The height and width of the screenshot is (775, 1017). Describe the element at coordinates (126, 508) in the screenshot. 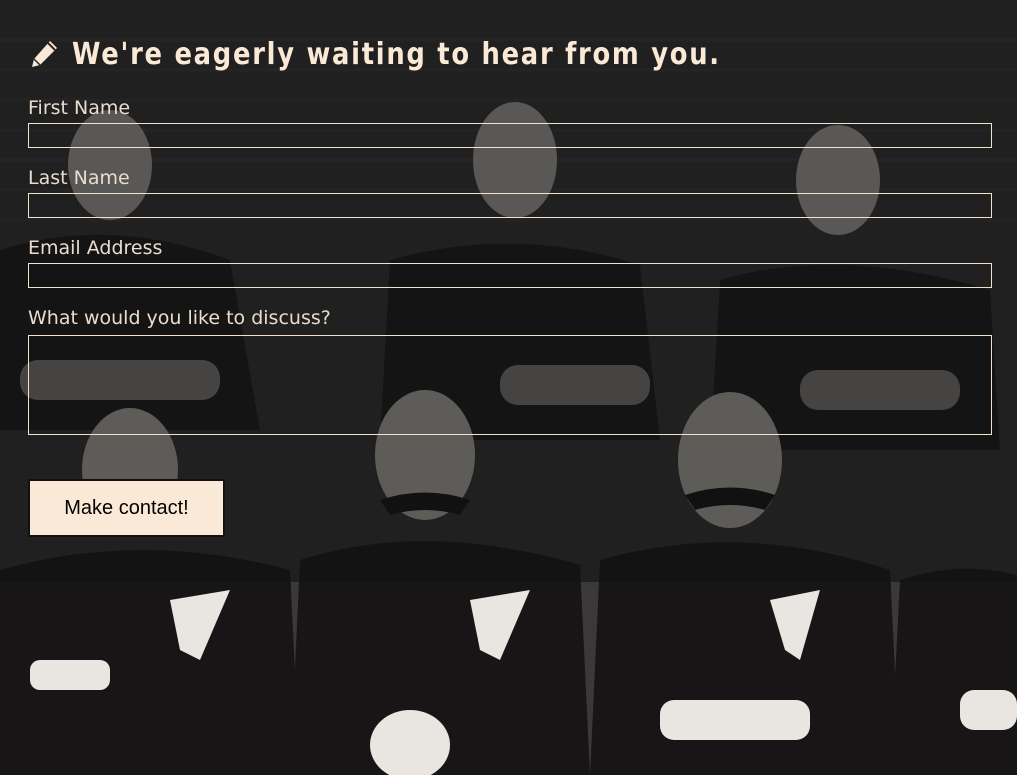

I see `make-contact-button: Make contact!` at that location.